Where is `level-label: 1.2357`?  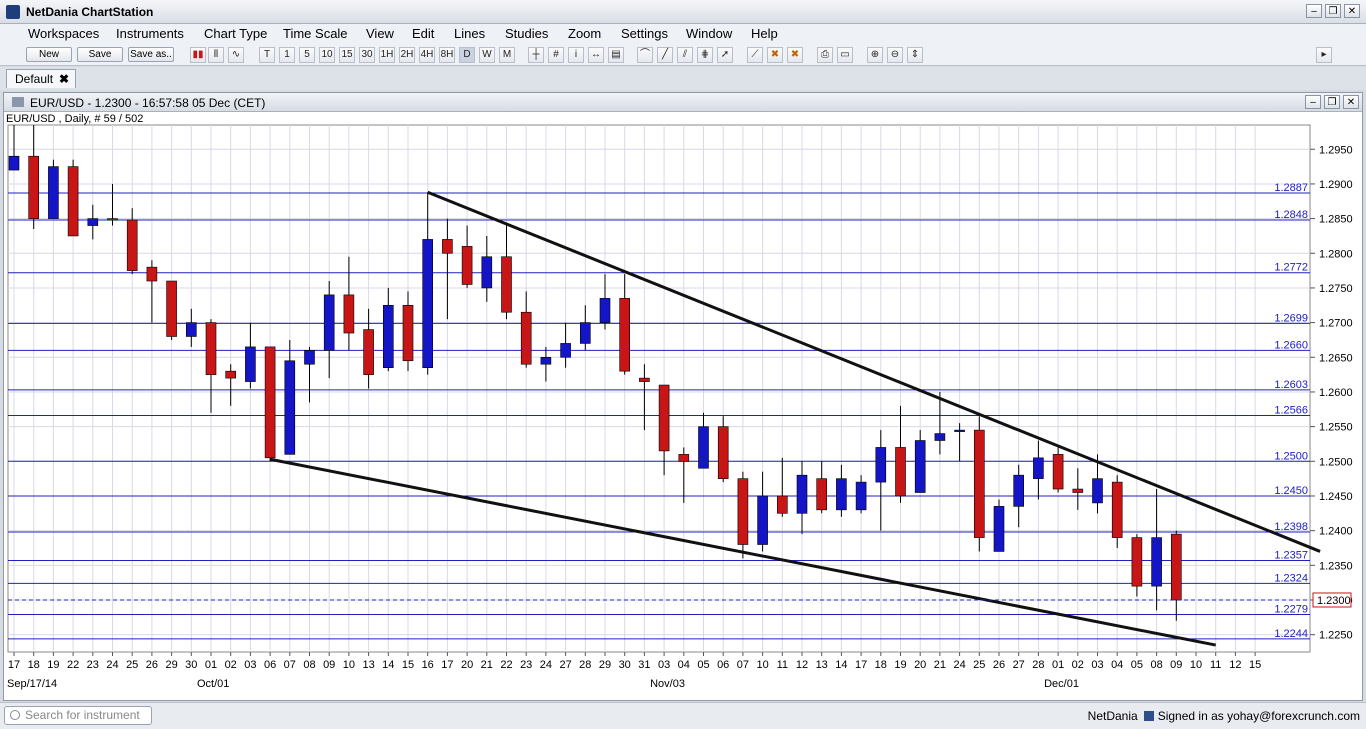 level-label: 1.2357 is located at coordinates (1291, 555).